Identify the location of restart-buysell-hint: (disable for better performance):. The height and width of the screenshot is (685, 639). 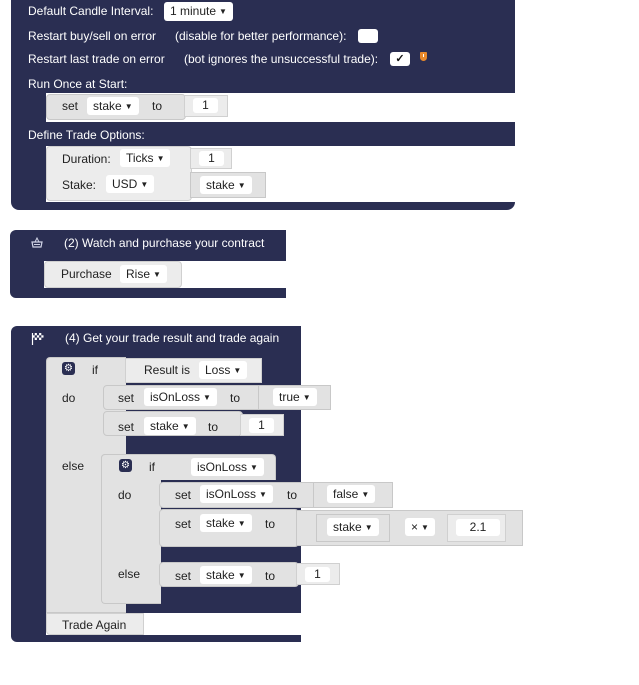
(261, 36).